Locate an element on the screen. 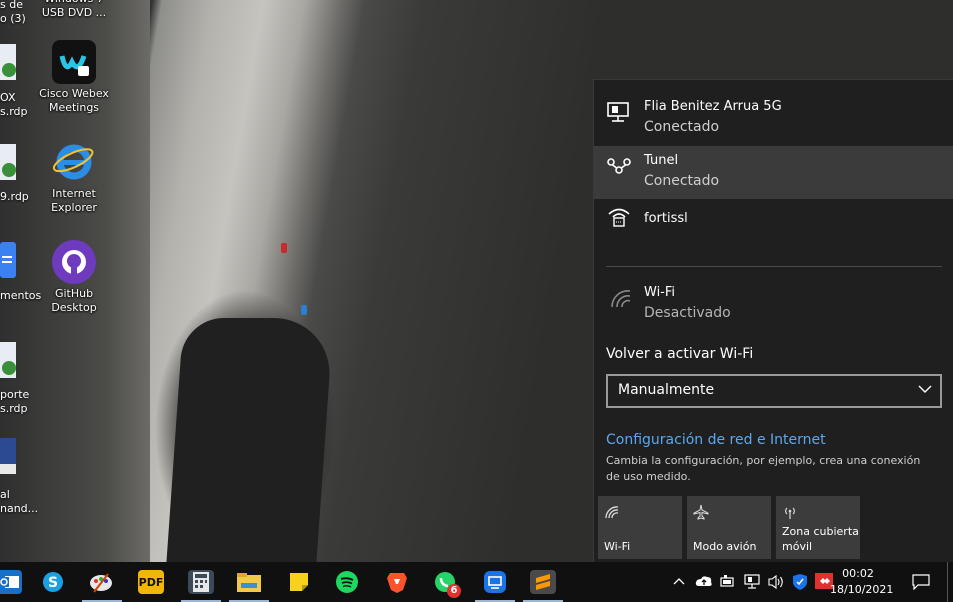 The height and width of the screenshot is (602, 953). desktop-icon-github-desktop: GitHub Desktop is located at coordinates (74, 277).